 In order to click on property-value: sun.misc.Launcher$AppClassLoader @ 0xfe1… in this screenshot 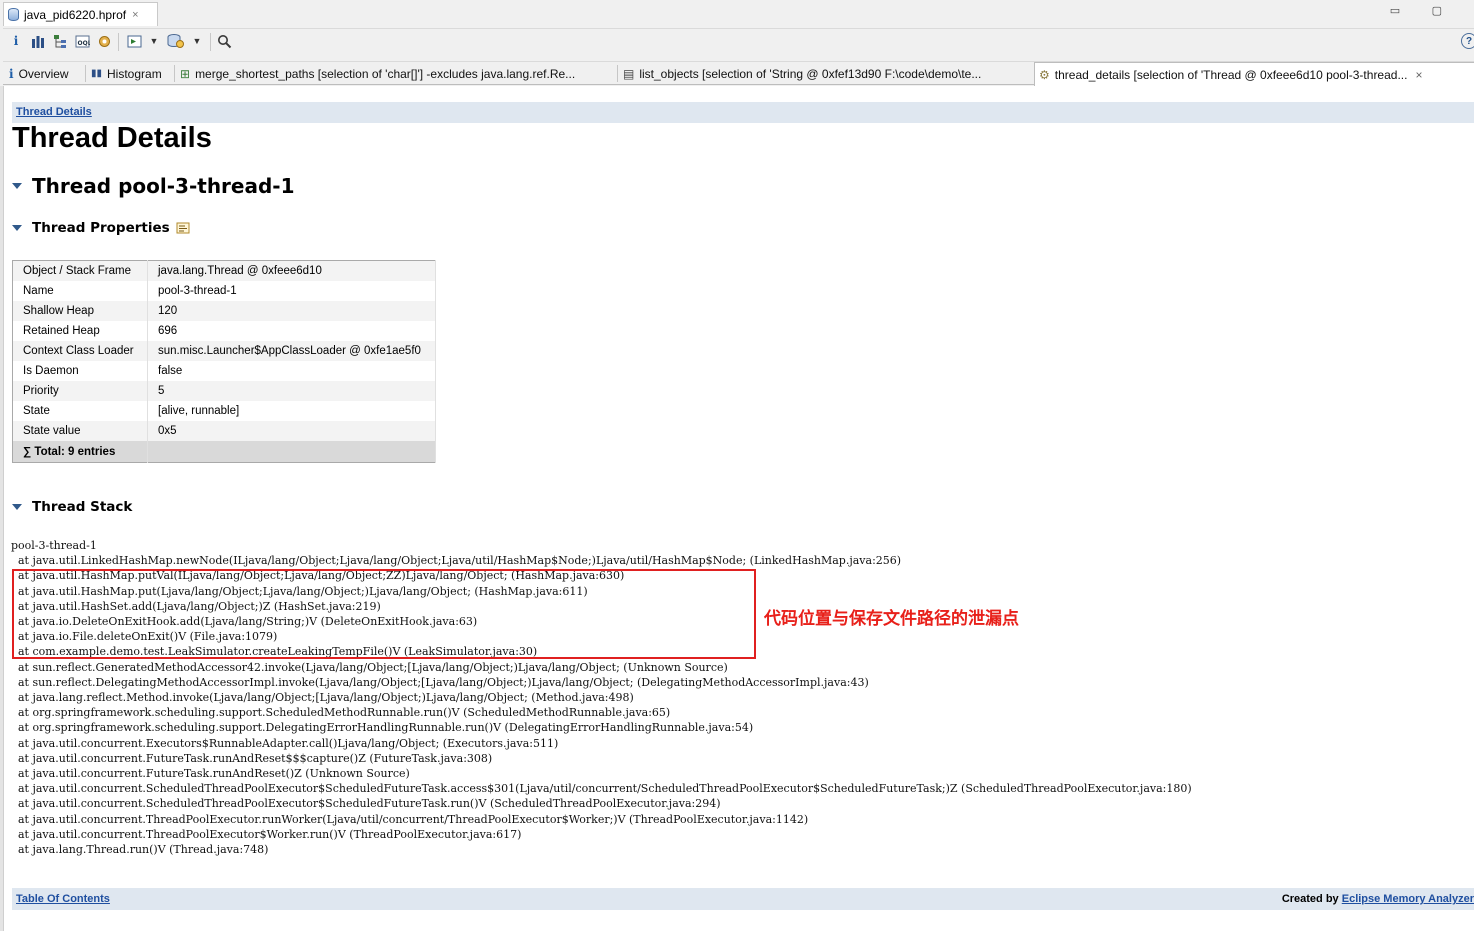, I will do `click(291, 351)`.